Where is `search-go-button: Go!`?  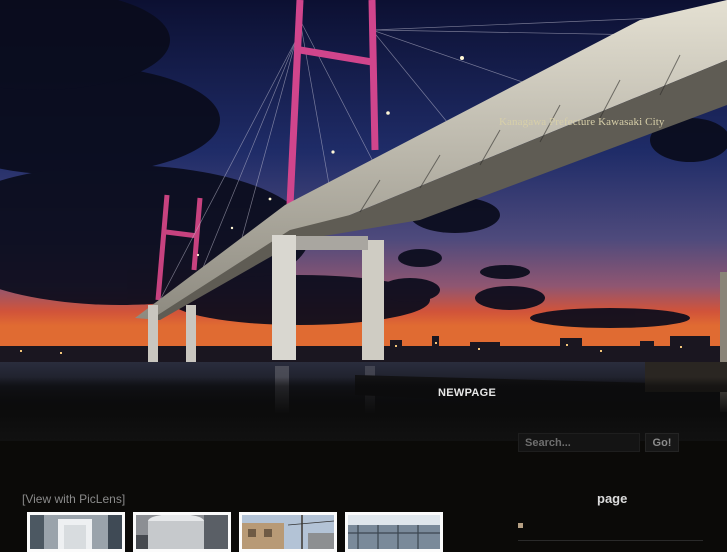
search-go-button: Go! is located at coordinates (662, 442).